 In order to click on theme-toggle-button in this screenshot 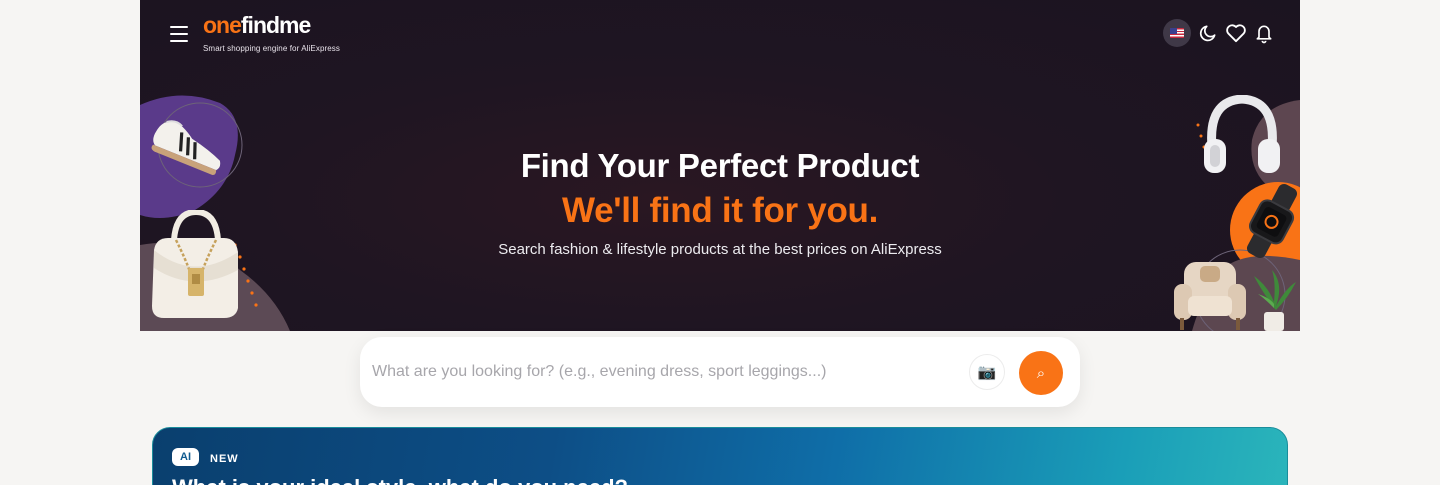, I will do `click(1208, 33)`.